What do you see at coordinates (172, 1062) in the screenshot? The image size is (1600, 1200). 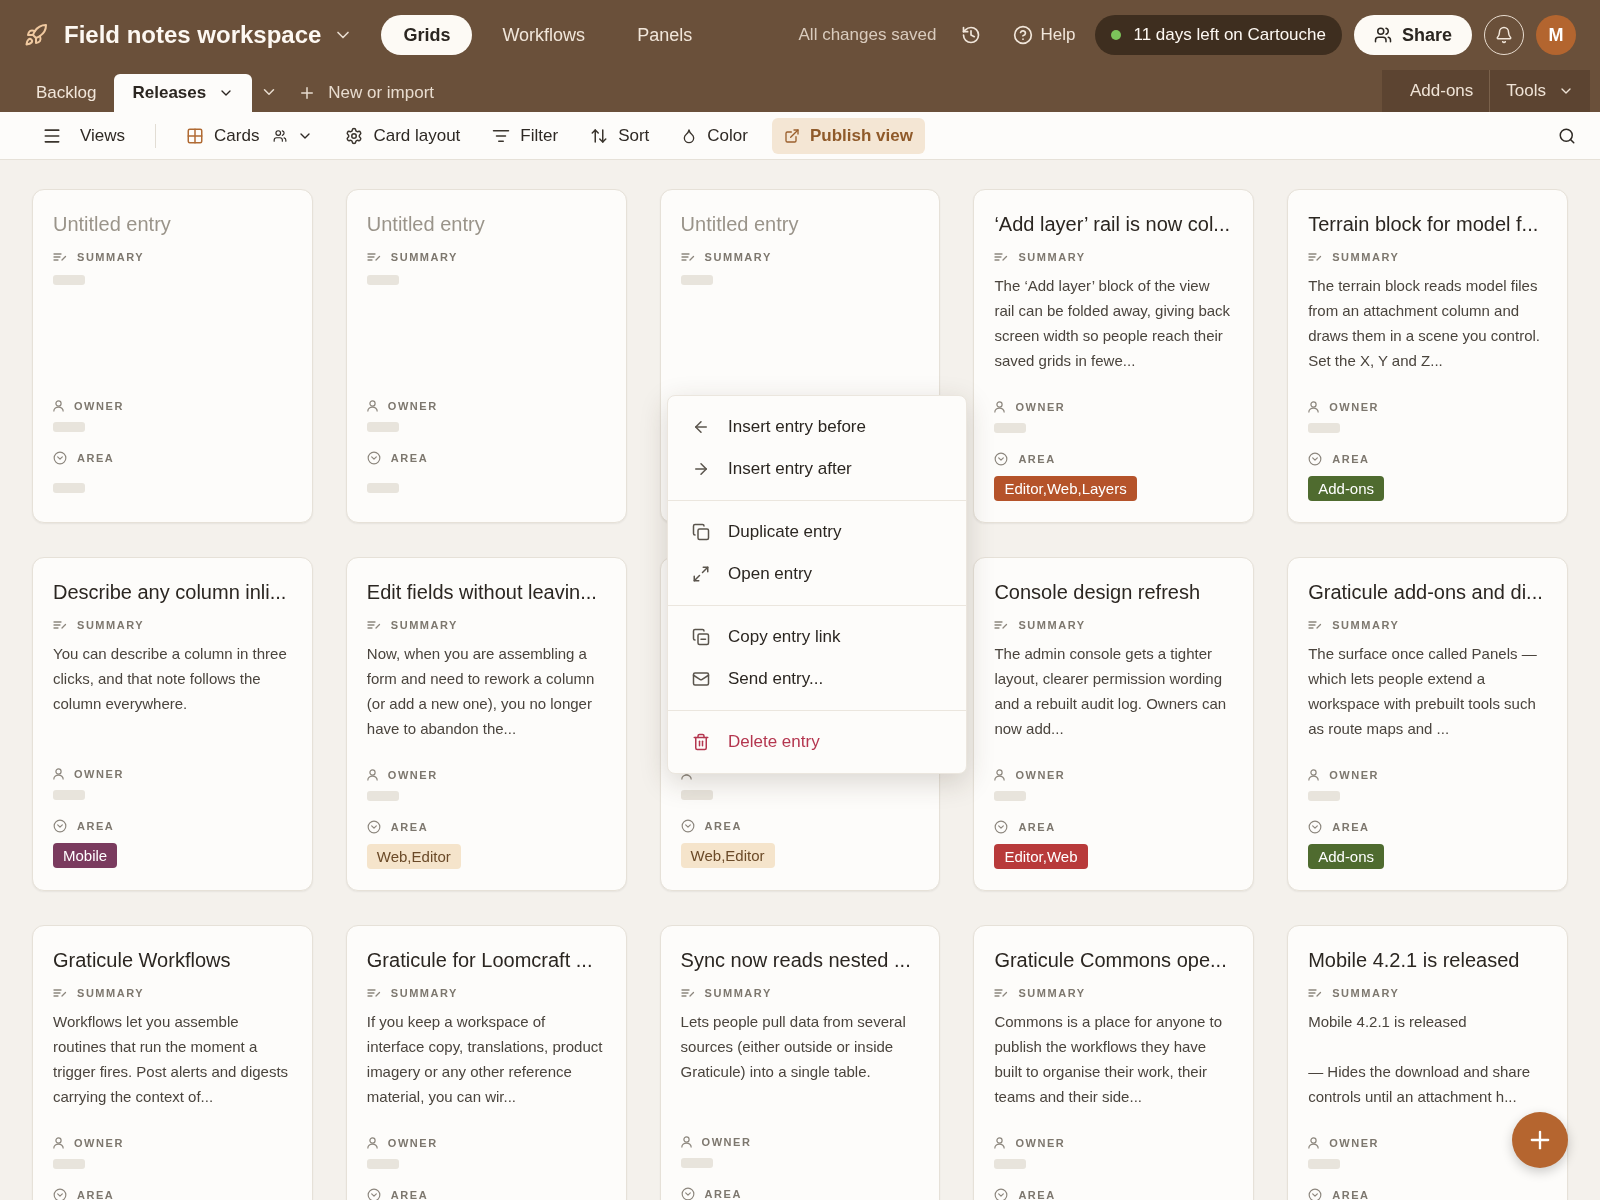 I see `entry-card: Graticule Workflows SUMMARY Workflows let you assemble routines that run the moment a trigger fires. Post alerts and digests carrying the context of... OWNER AREA` at bounding box center [172, 1062].